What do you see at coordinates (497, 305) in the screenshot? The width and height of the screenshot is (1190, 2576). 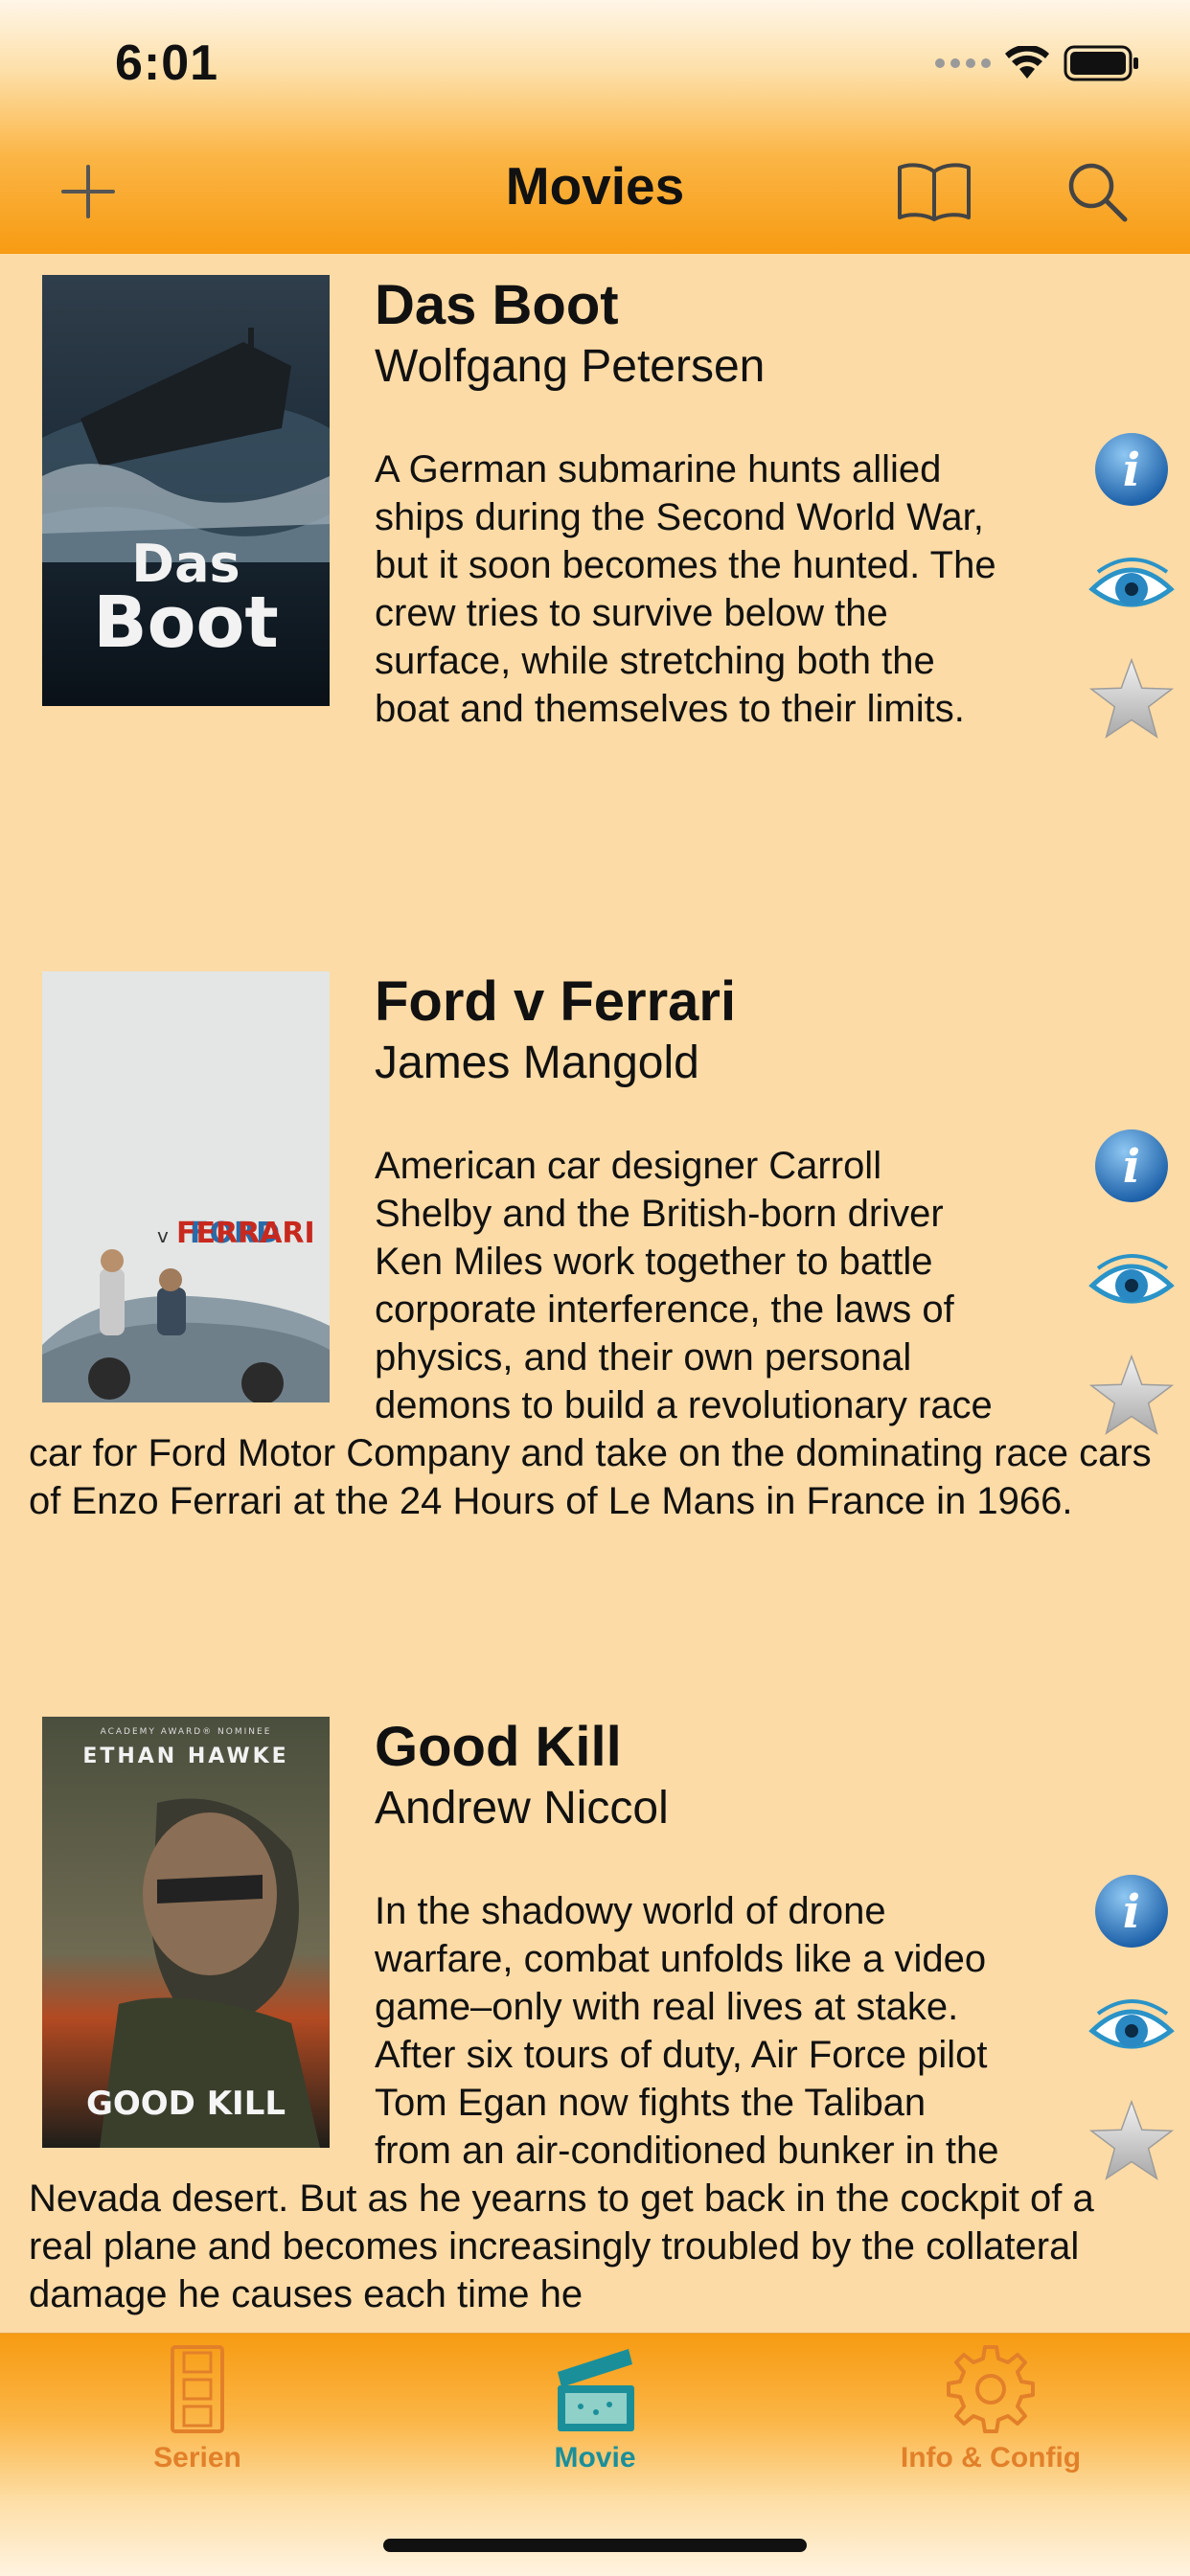 I see `movie-title: Das Boot` at bounding box center [497, 305].